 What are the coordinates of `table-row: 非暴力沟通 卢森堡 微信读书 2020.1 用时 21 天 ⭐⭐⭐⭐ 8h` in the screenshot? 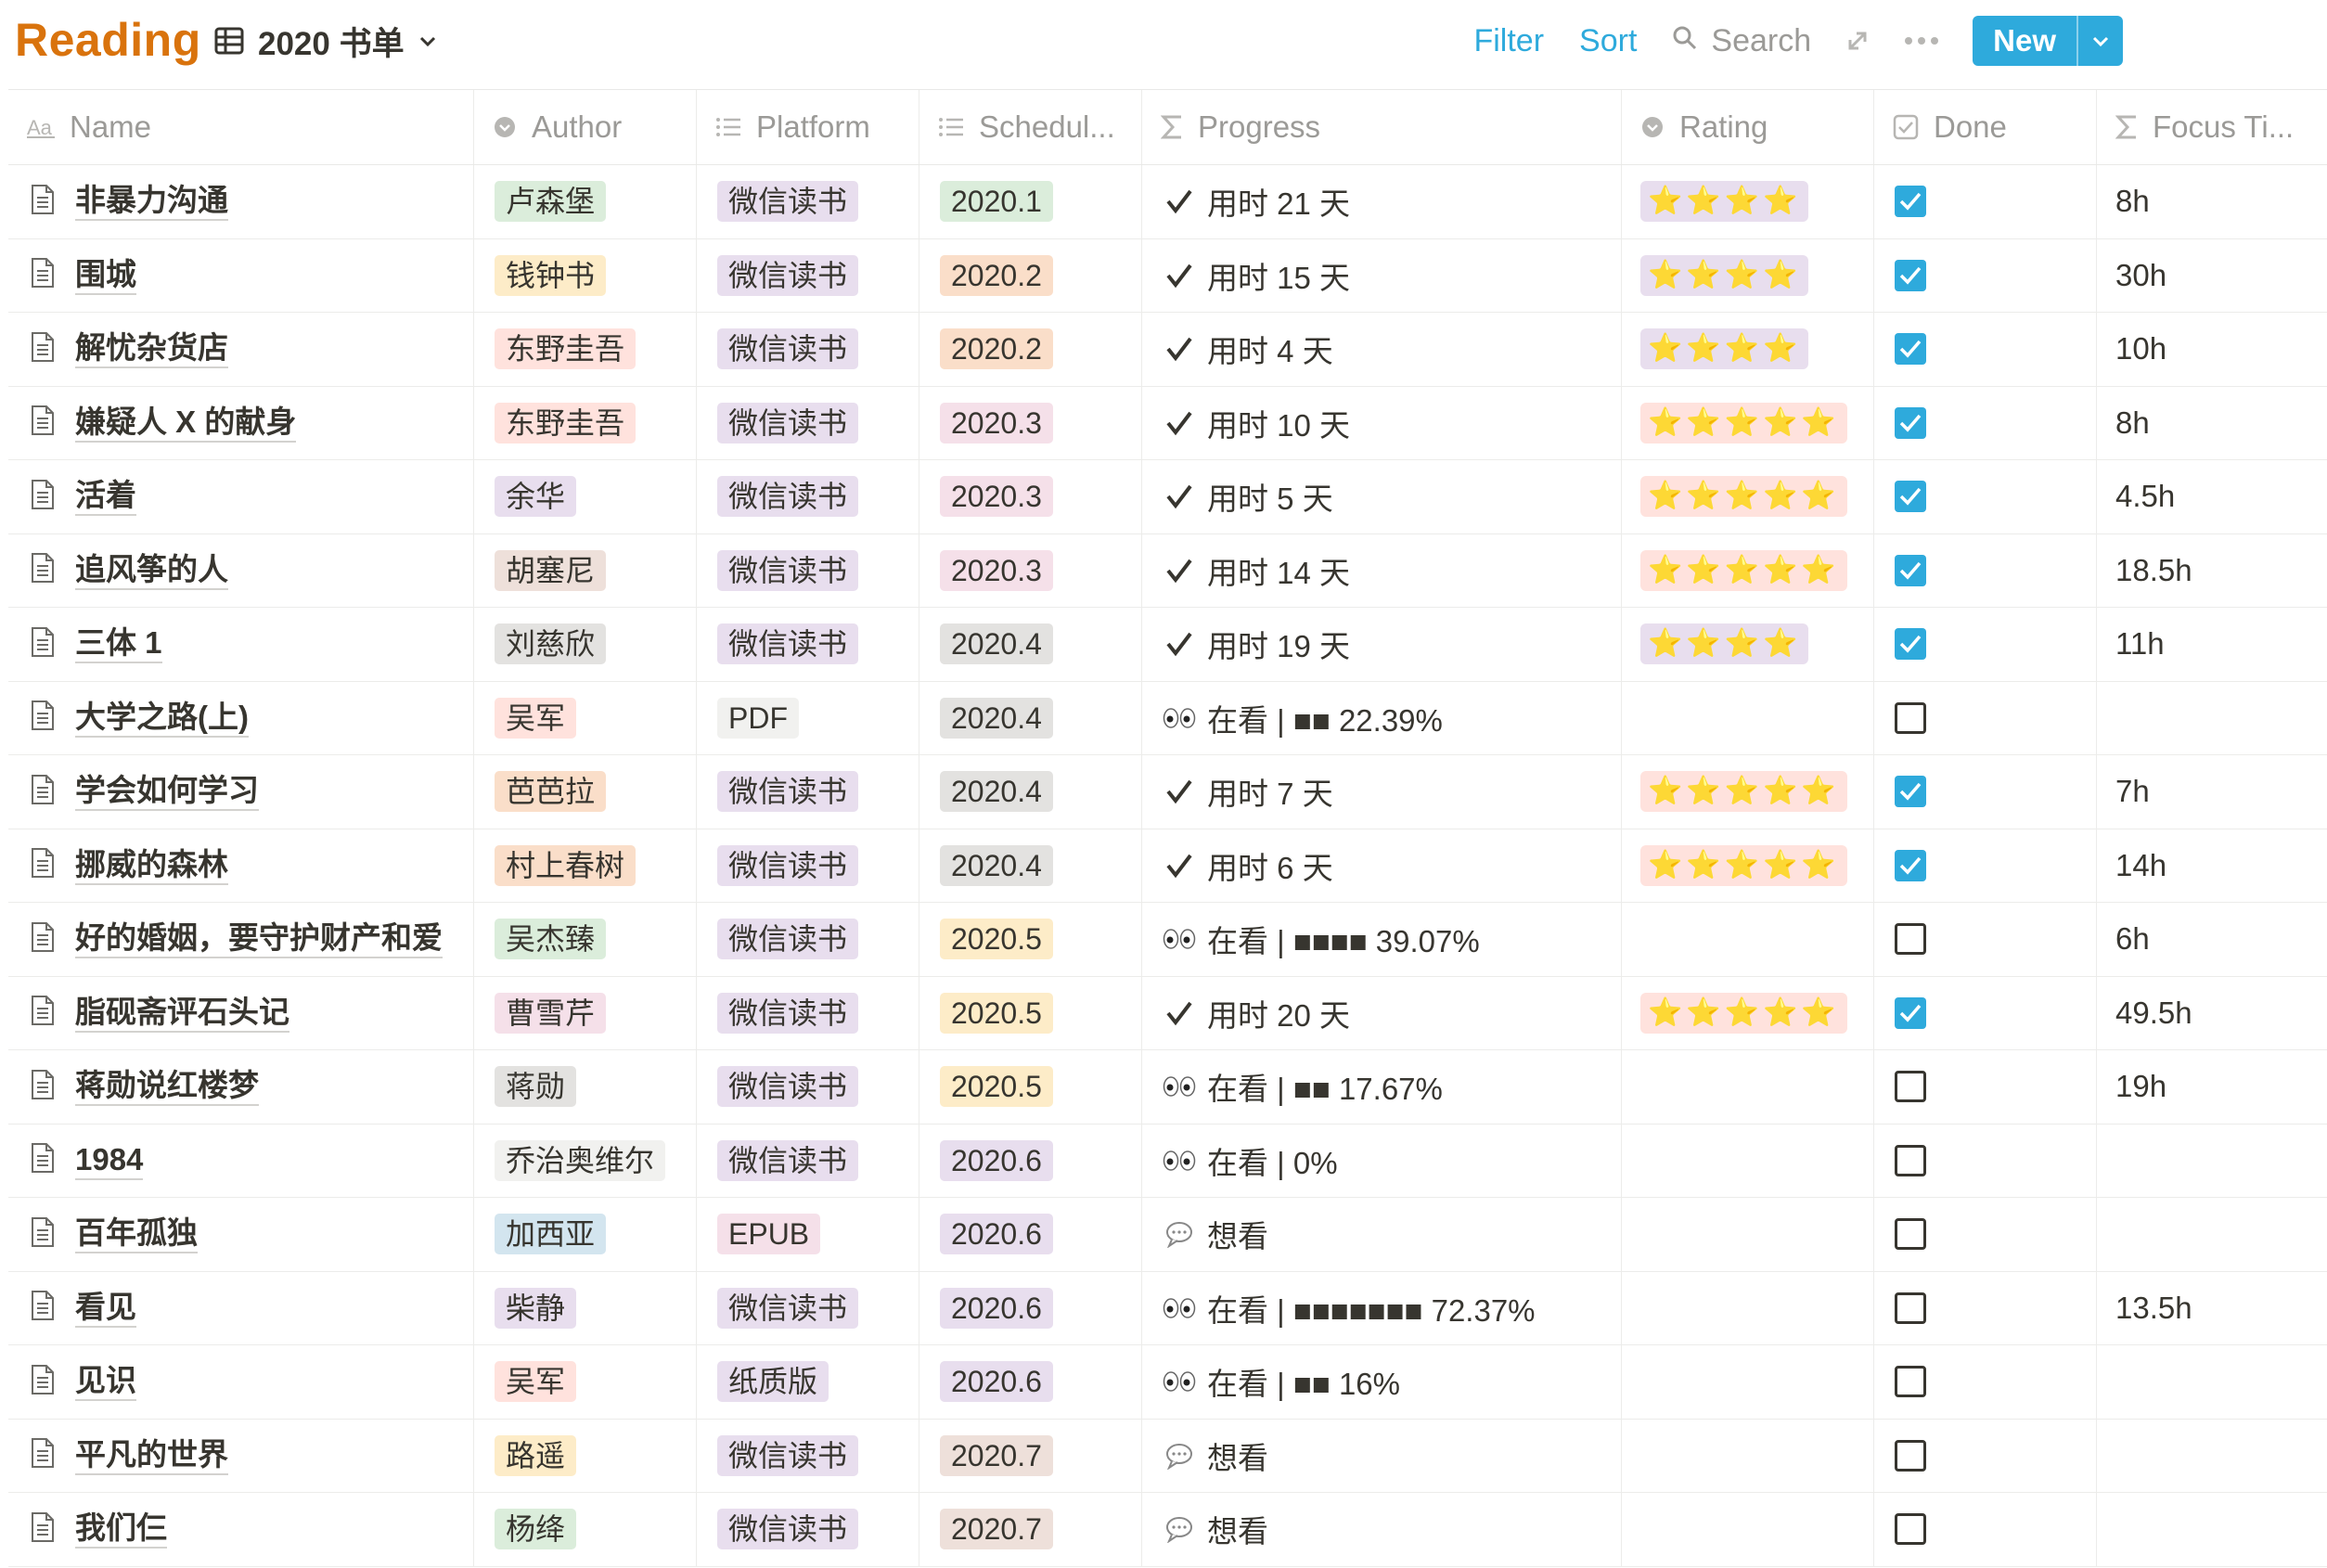 It's located at (1167, 202).